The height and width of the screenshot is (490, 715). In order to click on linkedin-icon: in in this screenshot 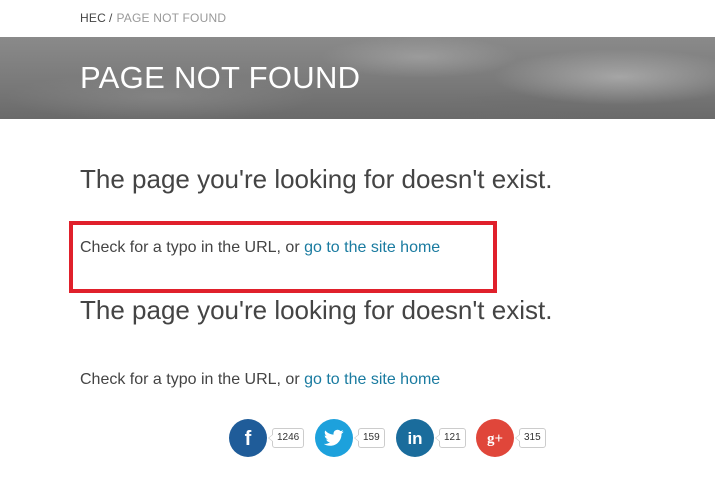, I will do `click(415, 438)`.